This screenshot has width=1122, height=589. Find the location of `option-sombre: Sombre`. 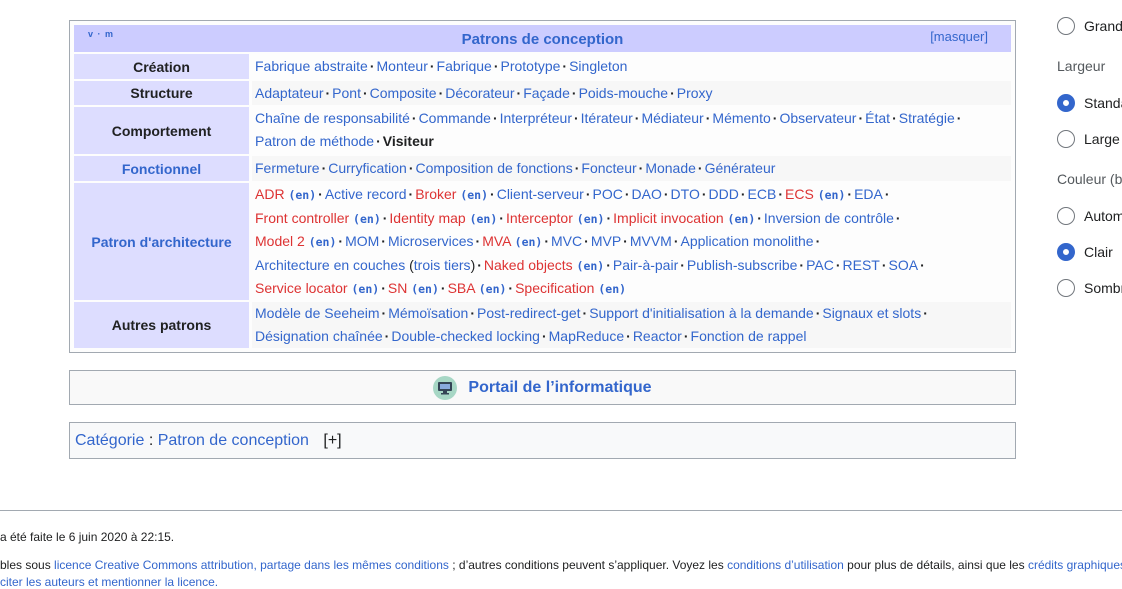

option-sombre: Sombre is located at coordinates (1089, 288).